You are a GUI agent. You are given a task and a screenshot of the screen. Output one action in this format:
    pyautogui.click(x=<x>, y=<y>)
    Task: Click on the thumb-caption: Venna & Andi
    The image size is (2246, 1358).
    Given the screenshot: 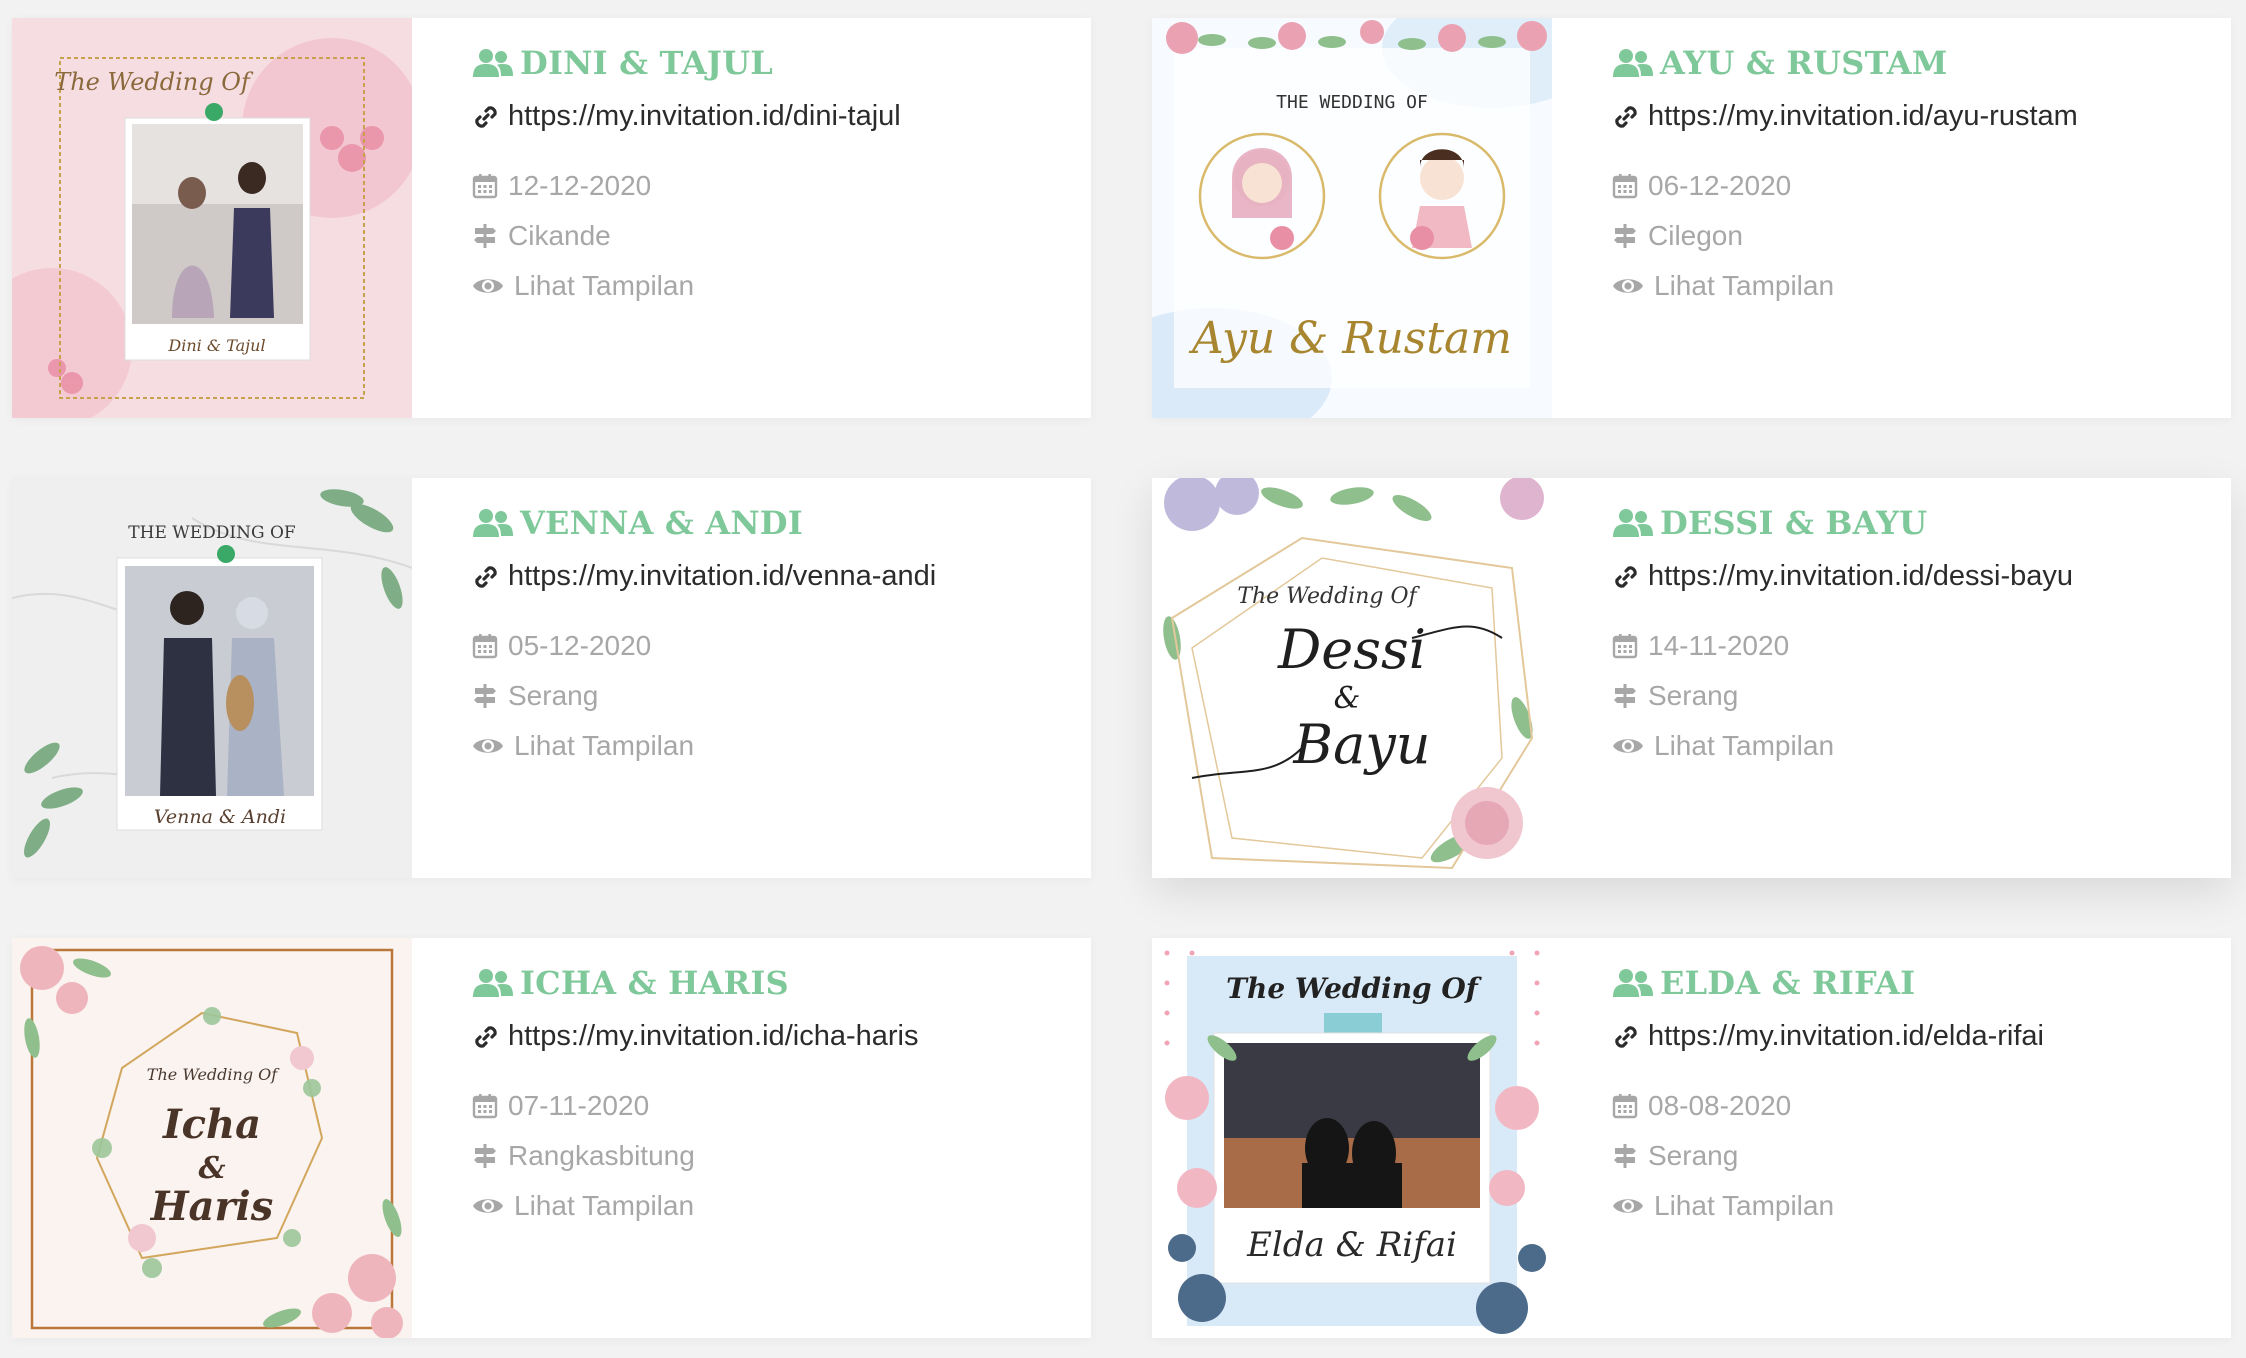 What is the action you would take?
    pyautogui.click(x=220, y=817)
    